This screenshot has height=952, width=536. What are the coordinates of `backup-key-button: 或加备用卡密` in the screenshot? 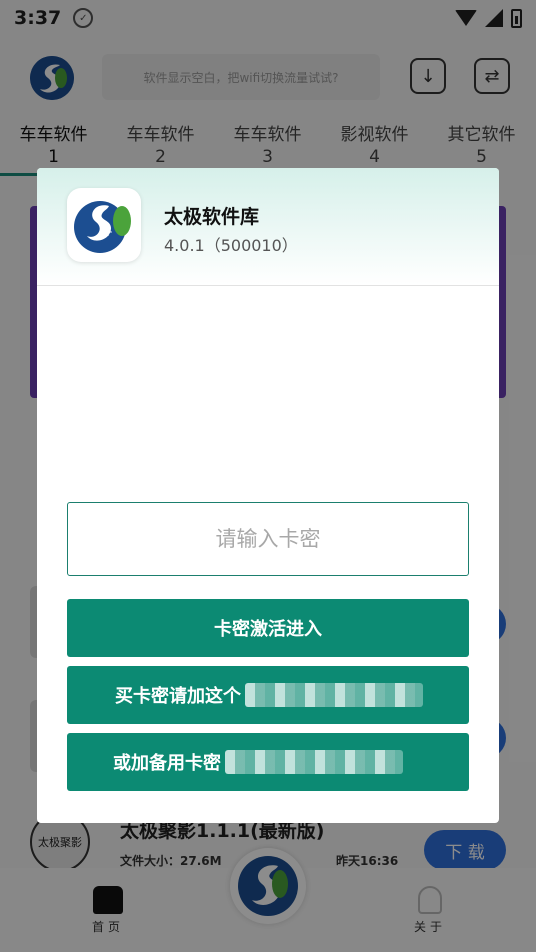 It's located at (268, 762).